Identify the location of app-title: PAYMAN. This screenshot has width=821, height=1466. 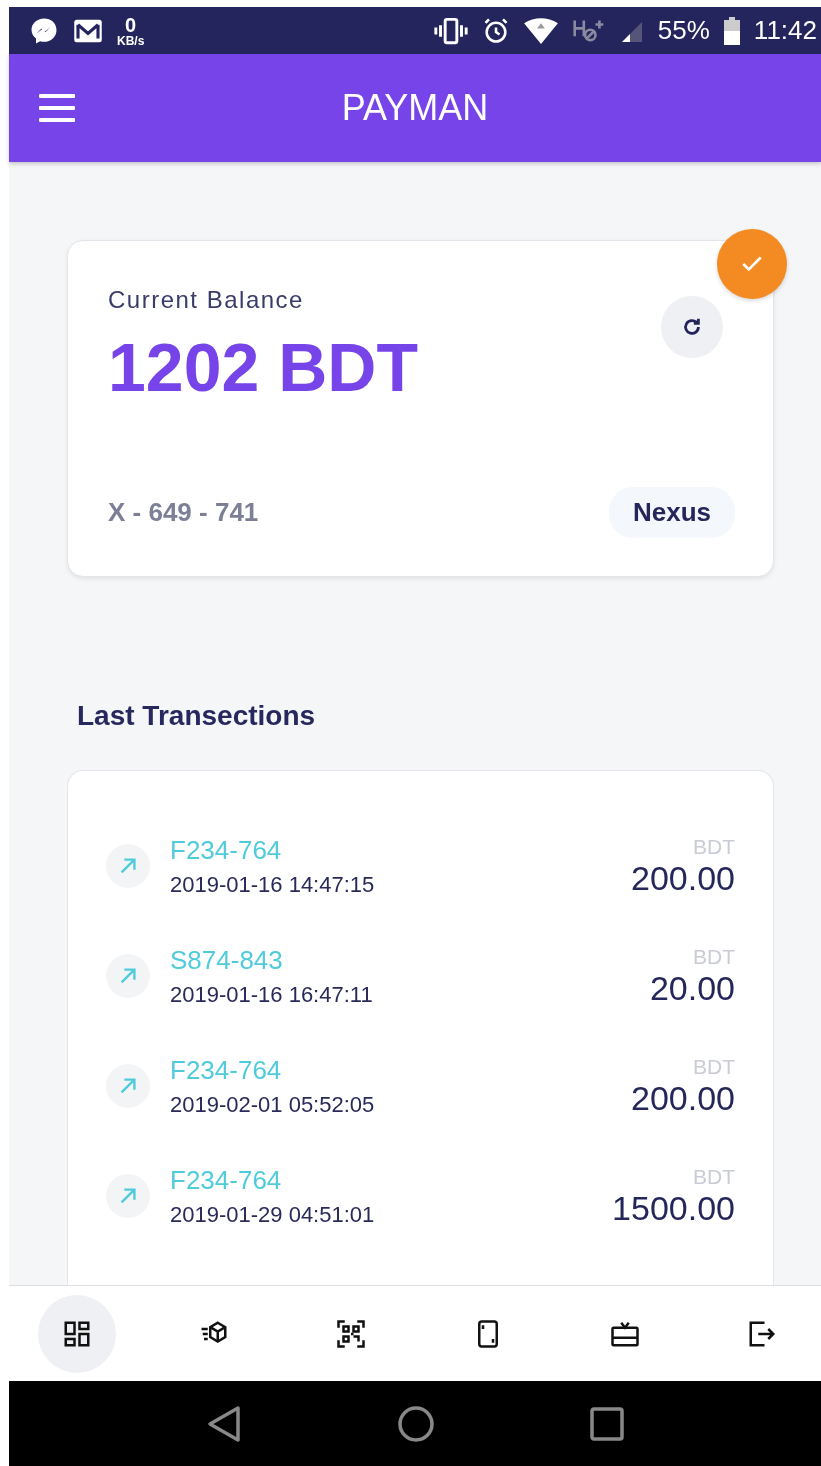
(415, 107).